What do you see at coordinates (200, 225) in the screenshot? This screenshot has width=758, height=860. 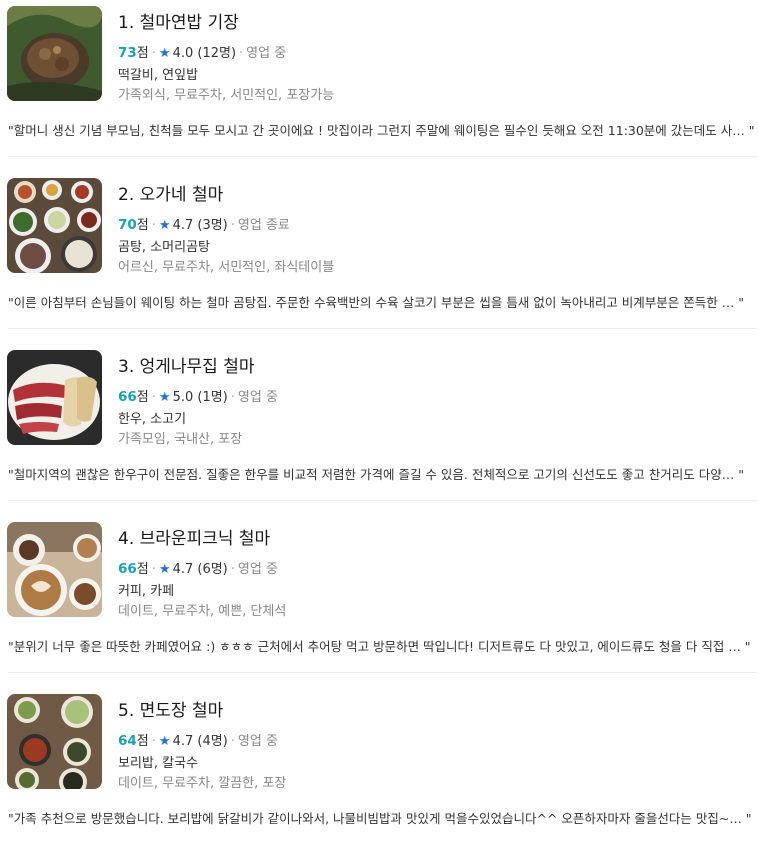 I see `rating-text: 4.7 (3명)` at bounding box center [200, 225].